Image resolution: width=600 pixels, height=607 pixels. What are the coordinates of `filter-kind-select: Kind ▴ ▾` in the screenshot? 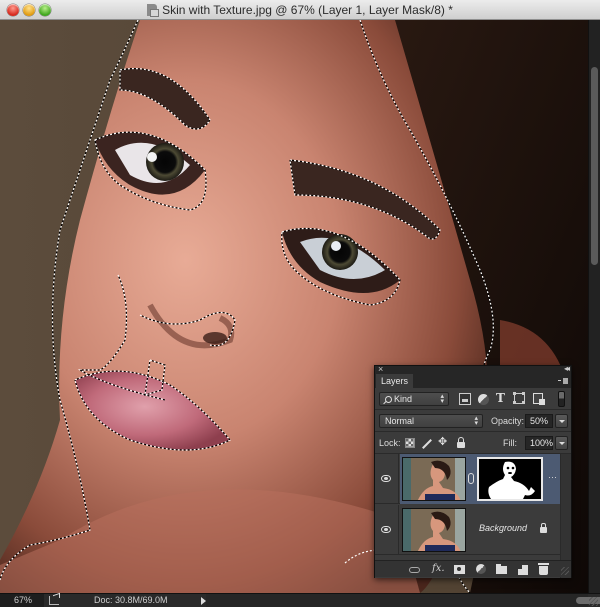 It's located at (414, 399).